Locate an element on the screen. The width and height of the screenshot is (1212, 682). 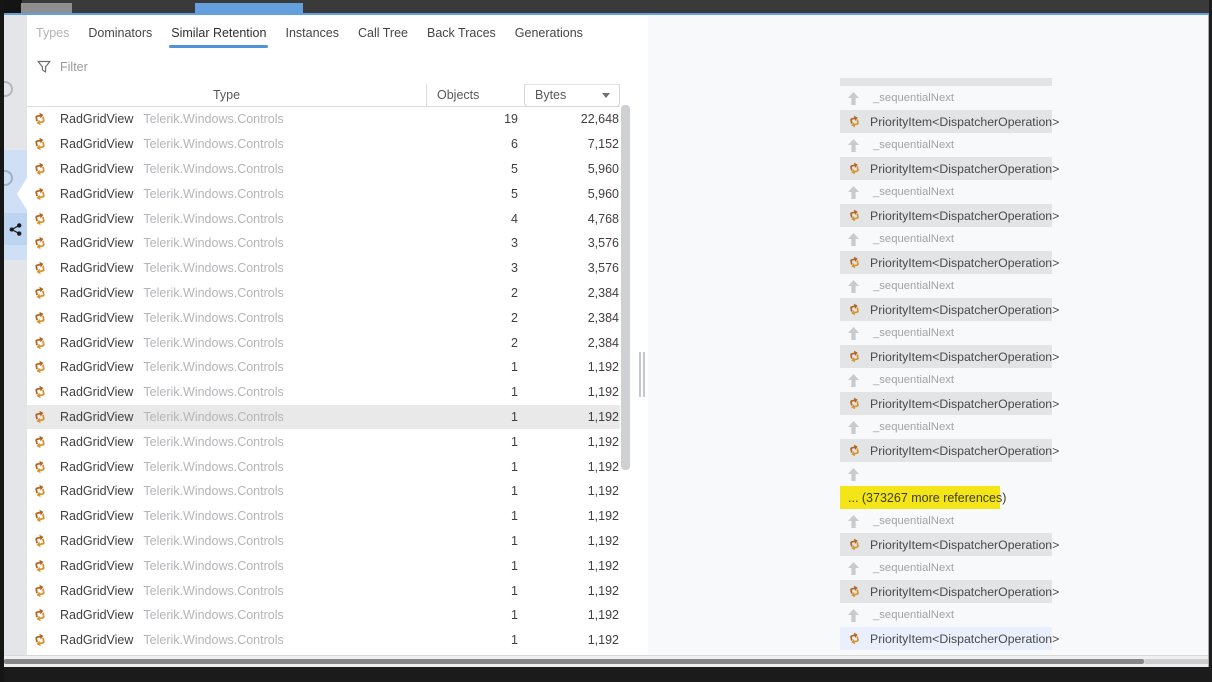
objects-count: 3 is located at coordinates (514, 243).